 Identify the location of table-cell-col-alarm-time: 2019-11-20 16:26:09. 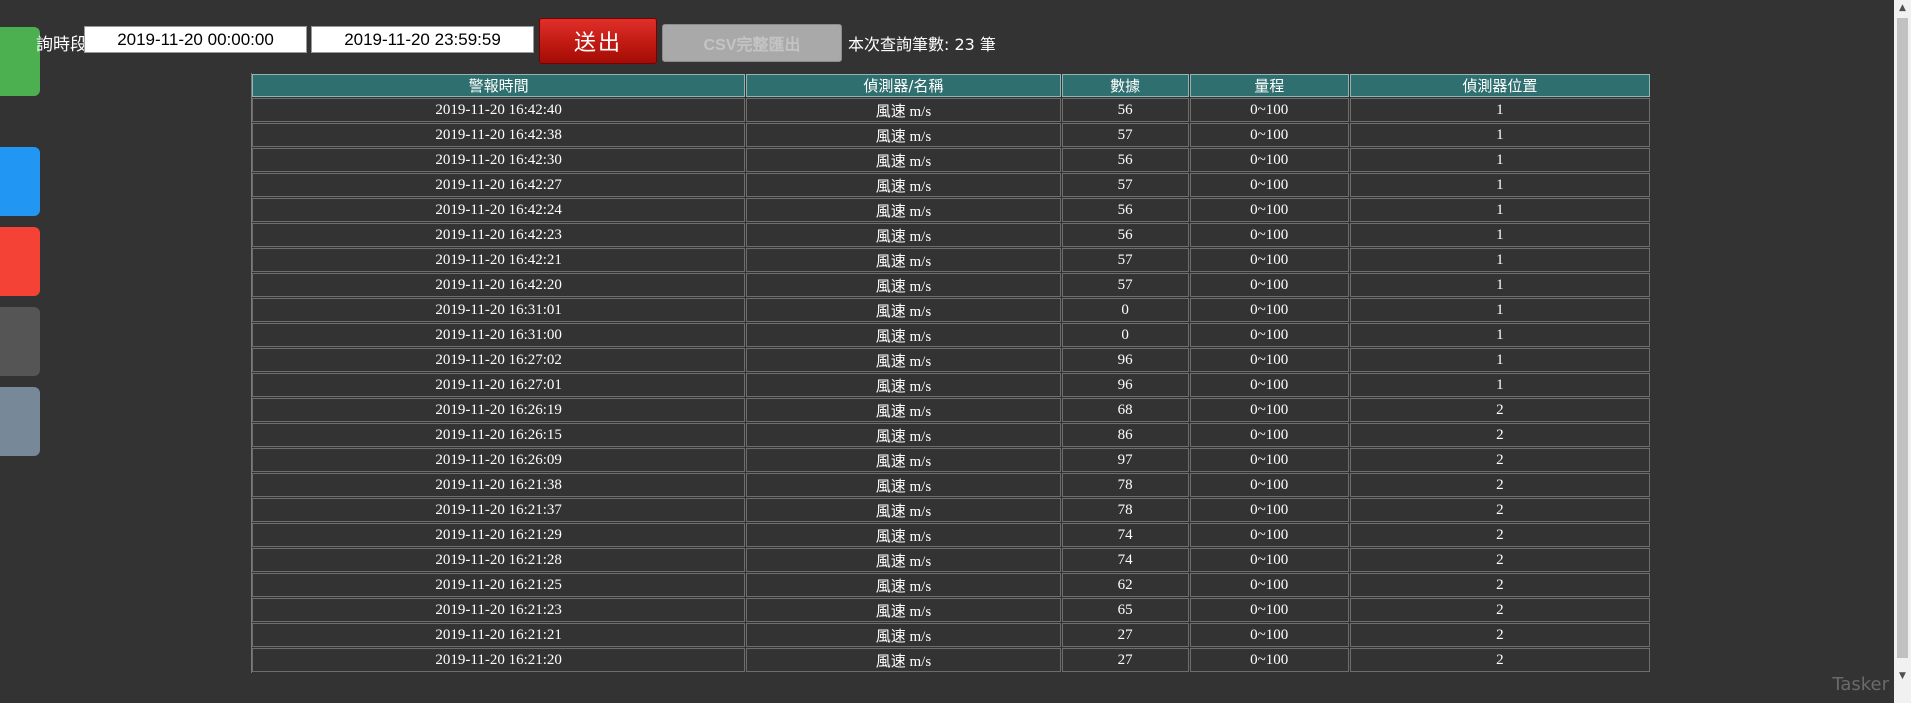
(499, 460).